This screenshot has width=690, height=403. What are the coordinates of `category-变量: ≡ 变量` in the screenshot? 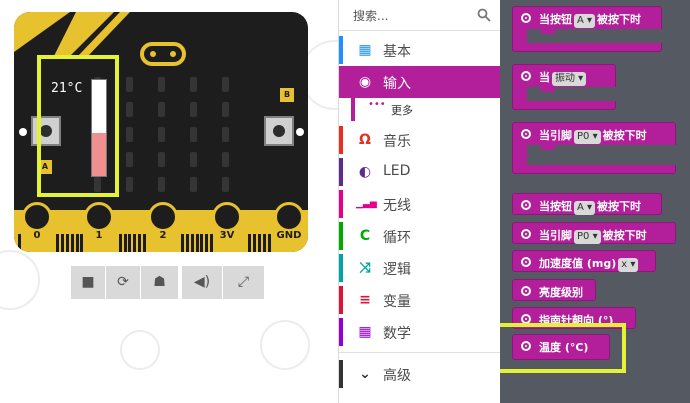 It's located at (420, 300).